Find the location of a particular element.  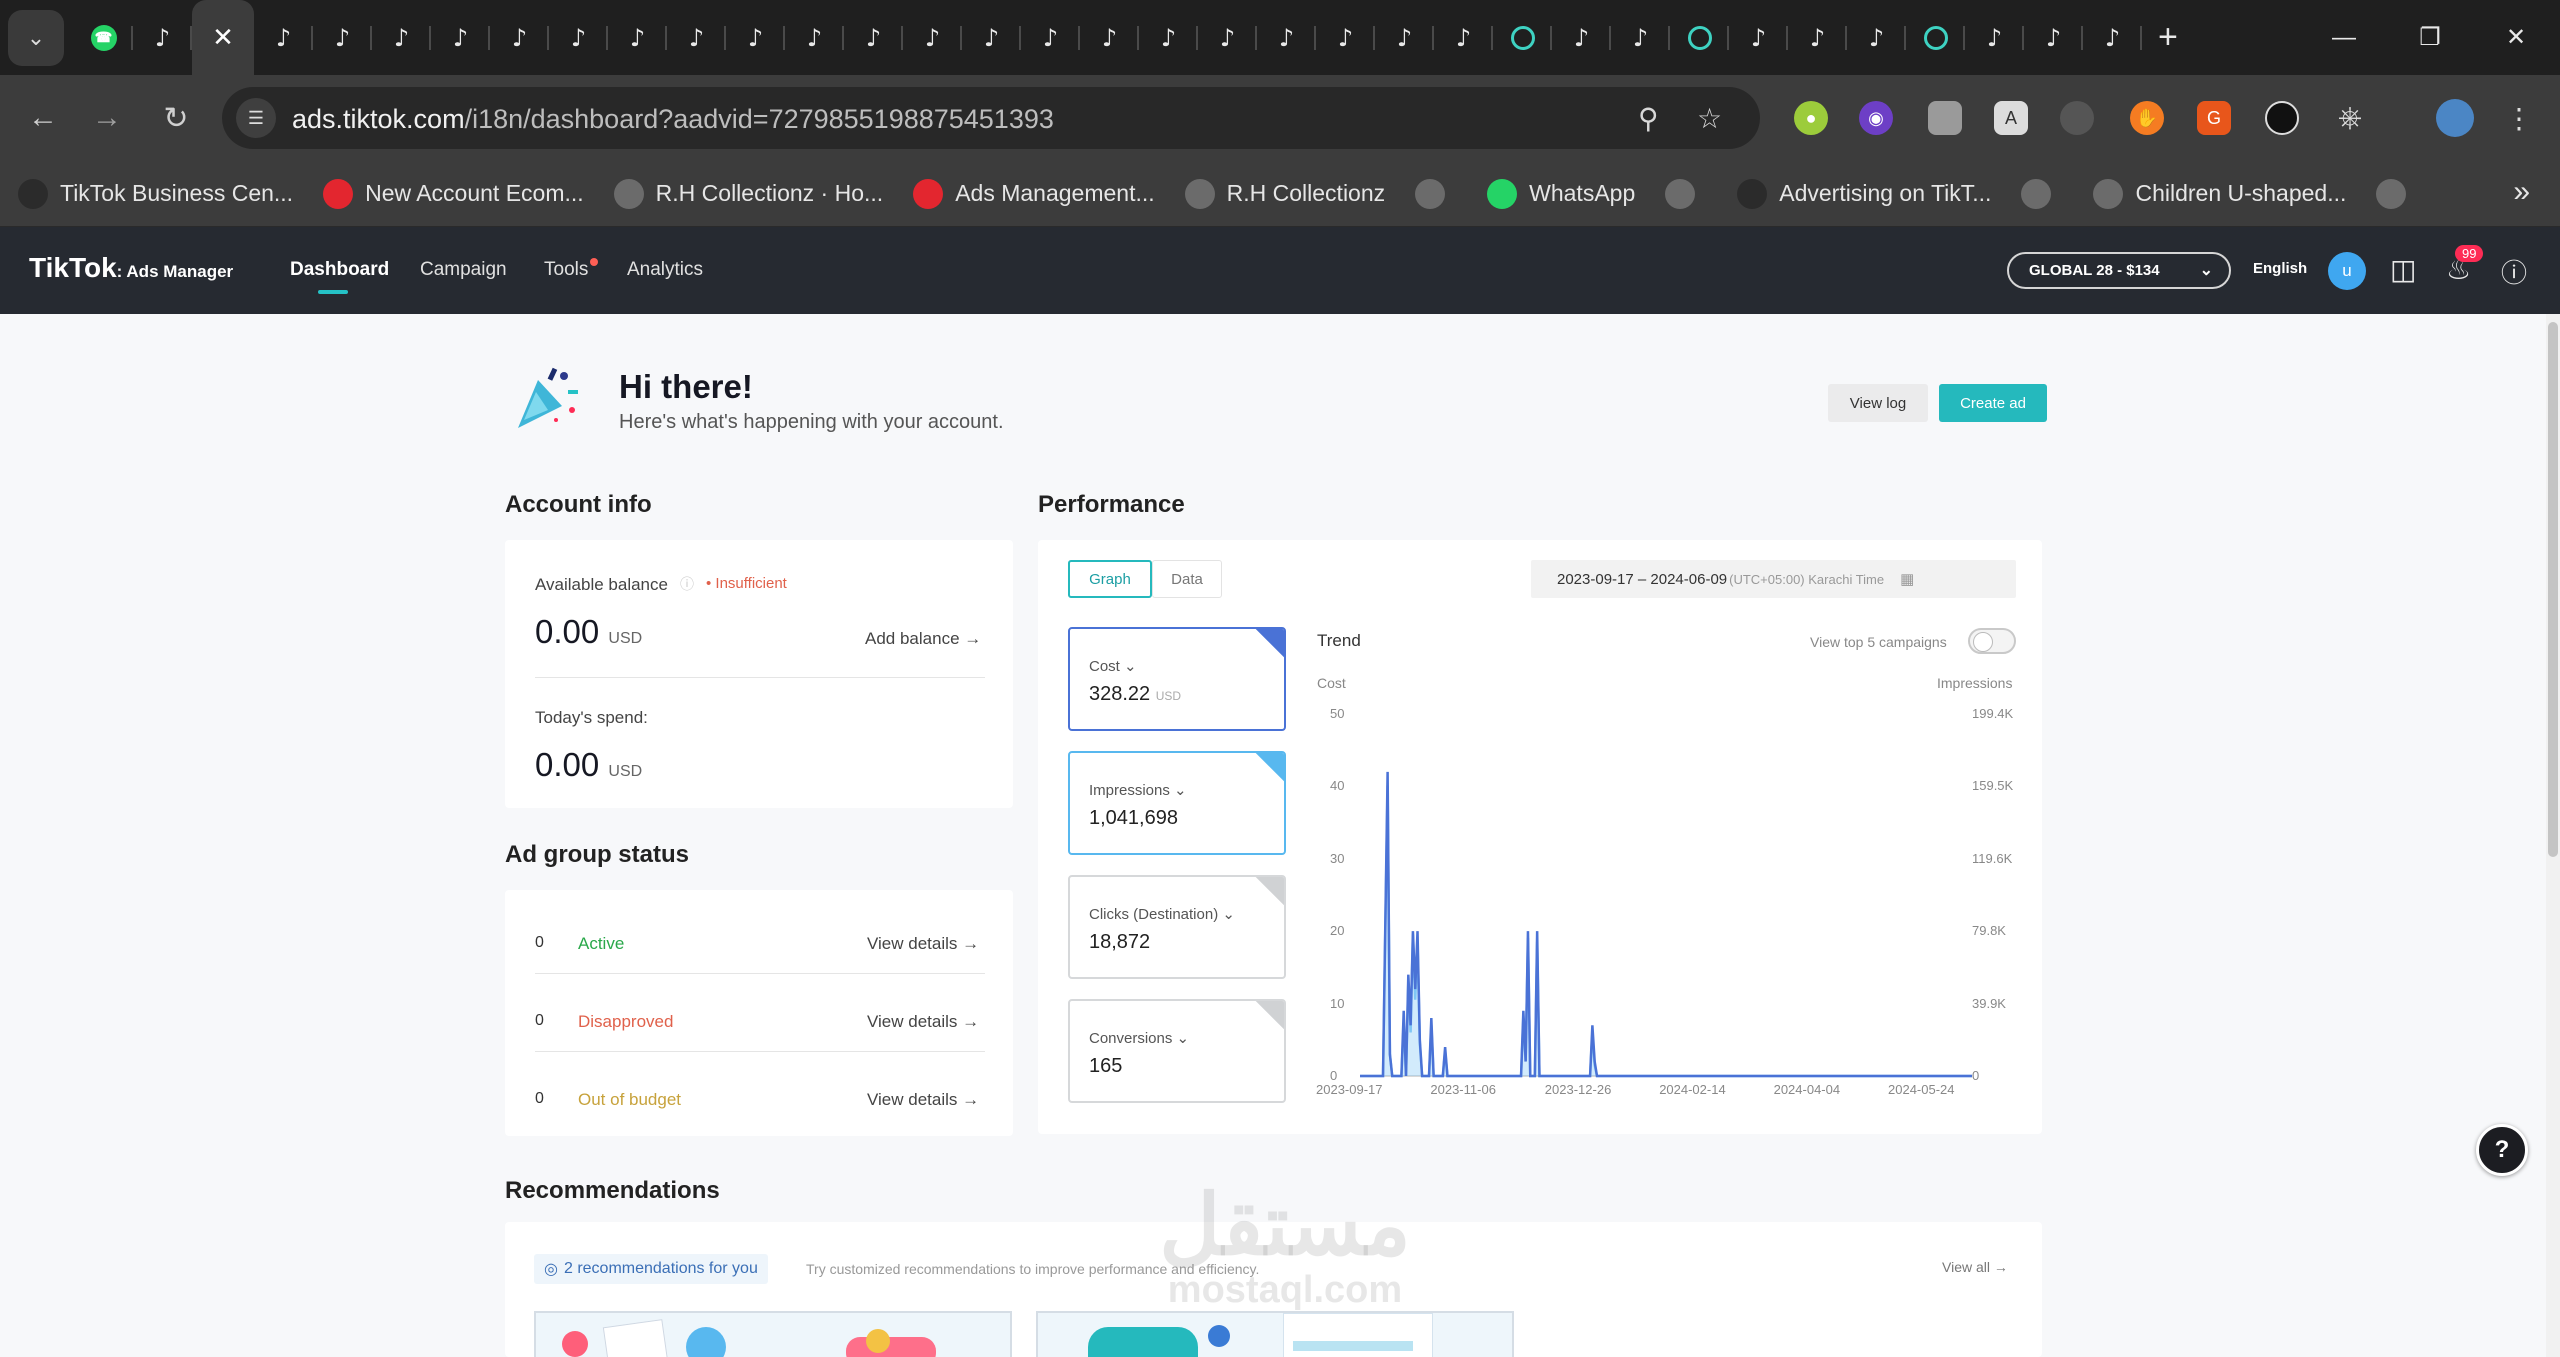

bookmark-item: WhatsApp is located at coordinates (1561, 193).